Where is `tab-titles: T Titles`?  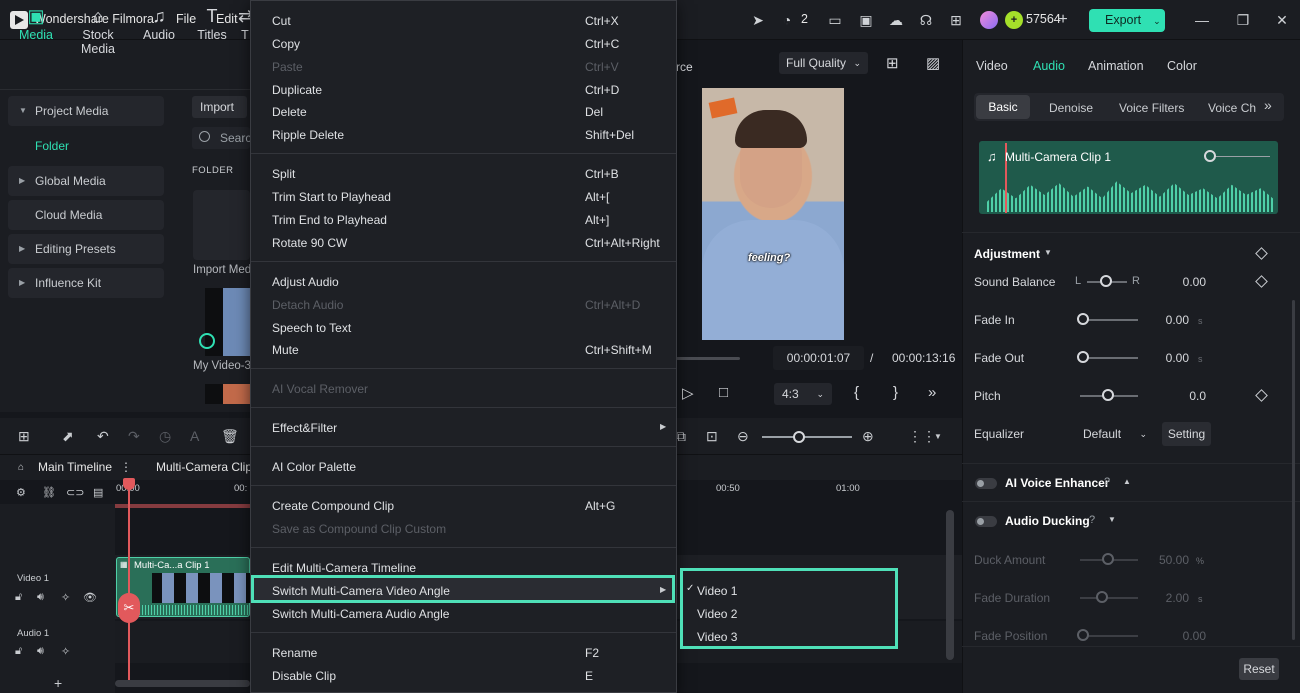 tab-titles: T Titles is located at coordinates (212, 26).